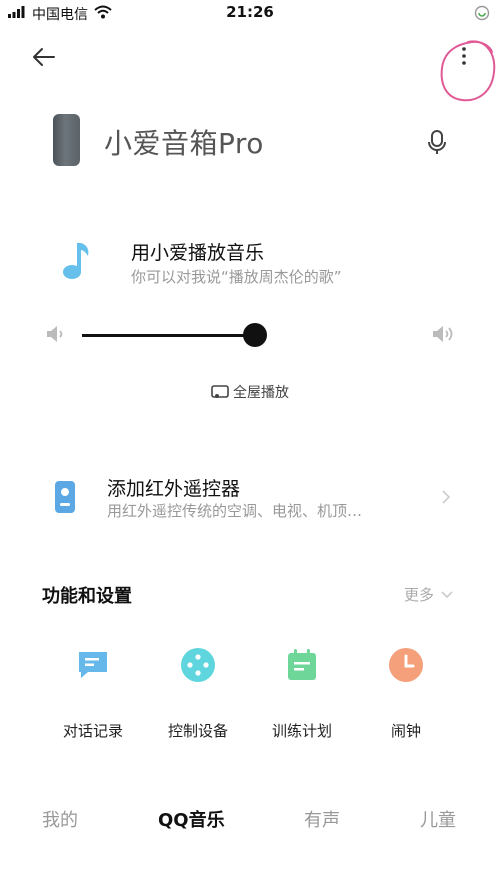  I want to click on cast-screen-icon, so click(220, 391).